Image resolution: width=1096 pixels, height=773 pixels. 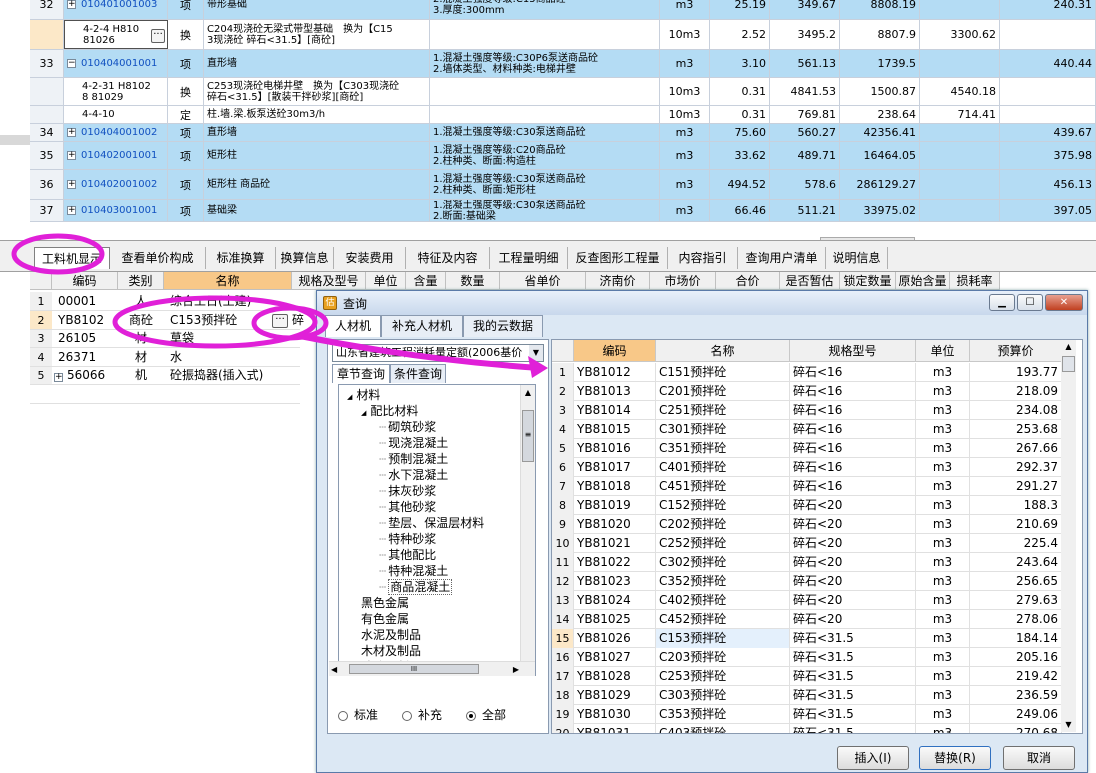 What do you see at coordinates (420, 352) in the screenshot?
I see `annotation-arrow` at bounding box center [420, 352].